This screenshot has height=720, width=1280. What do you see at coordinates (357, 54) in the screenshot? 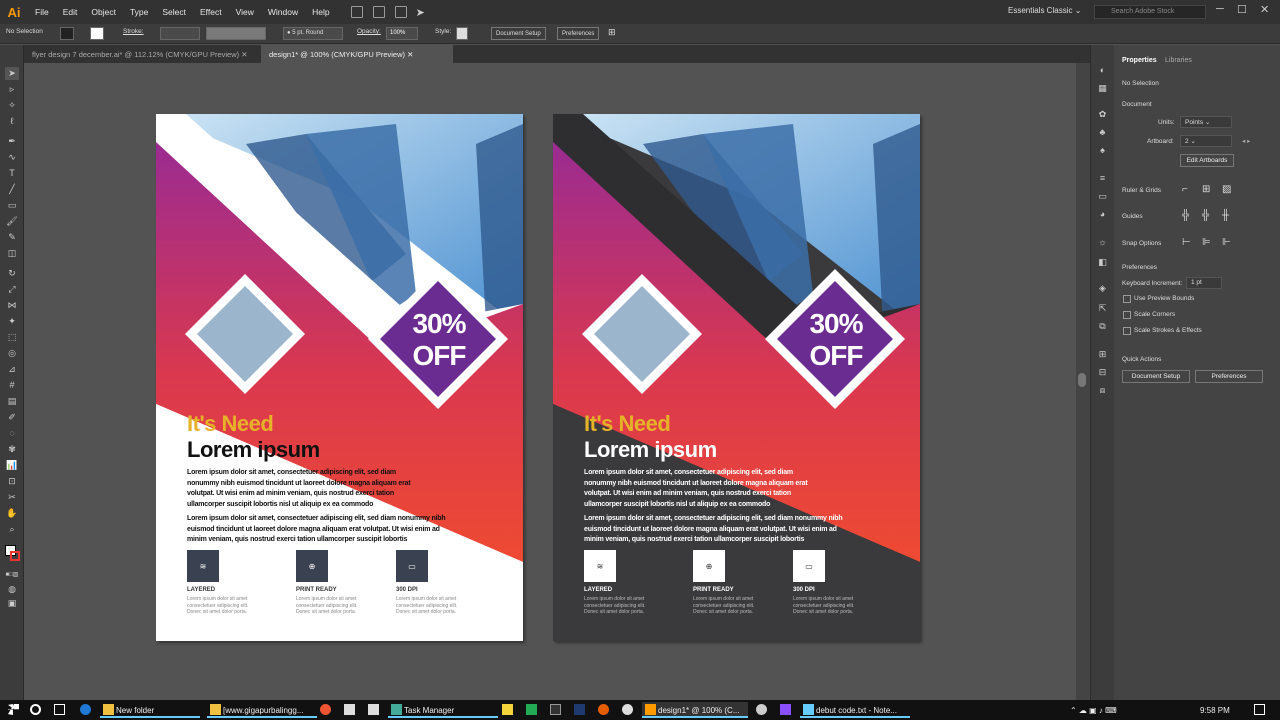
I see `tab-design1: design1* @ 100% (CMYK/GPU Preview) ✕` at bounding box center [357, 54].